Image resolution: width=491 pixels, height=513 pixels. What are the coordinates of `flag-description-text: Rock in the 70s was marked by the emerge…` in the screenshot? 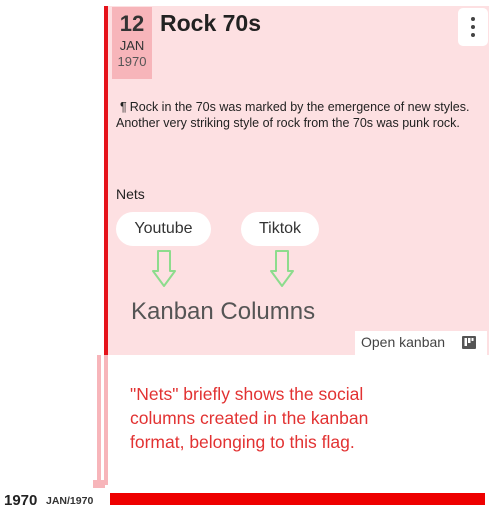 It's located at (293, 115).